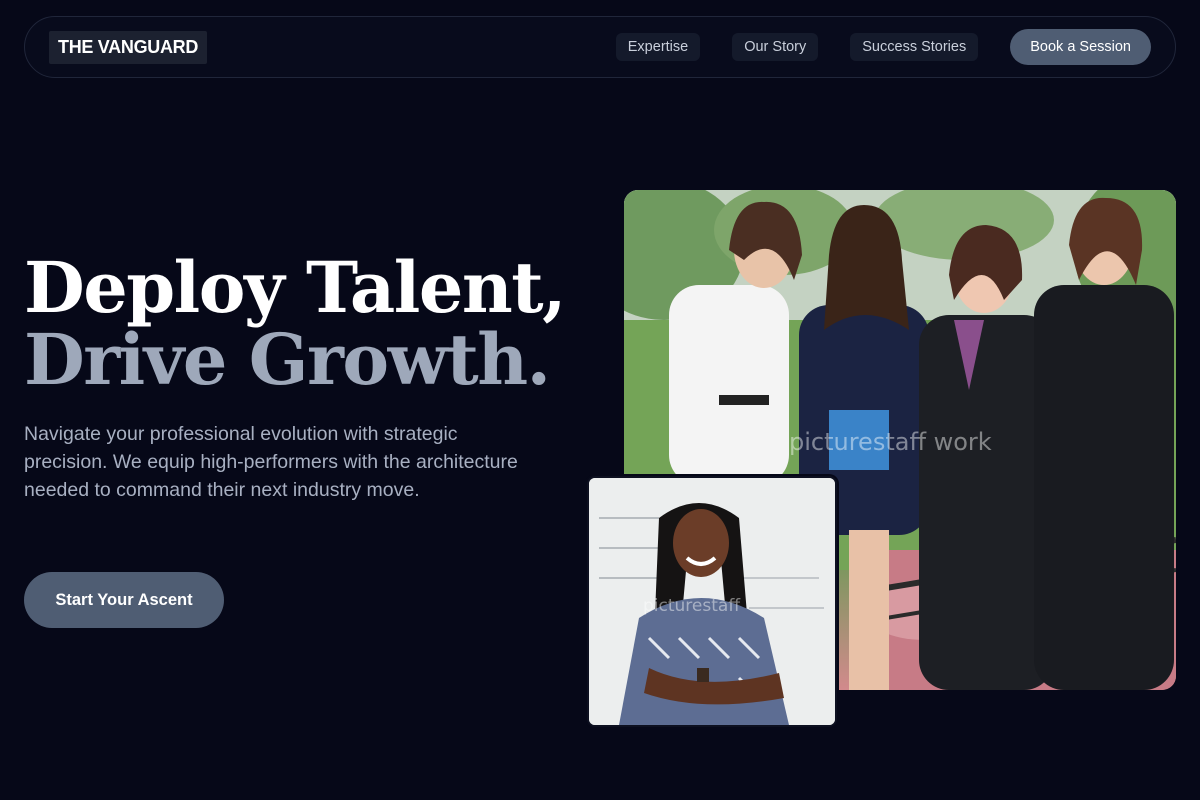 Image resolution: width=1200 pixels, height=800 pixels. I want to click on start-ascent-button: Start Your Ascent, so click(124, 600).